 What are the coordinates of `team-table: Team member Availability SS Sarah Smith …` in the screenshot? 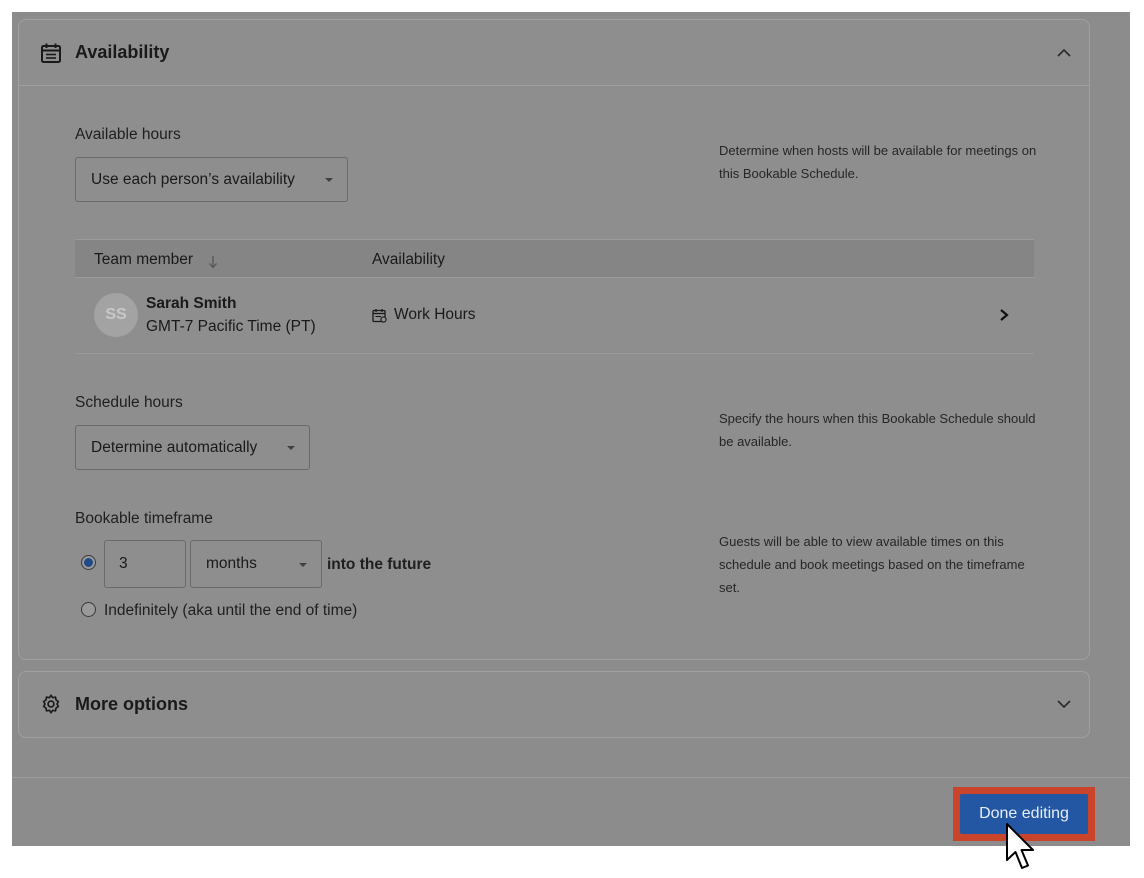 It's located at (554, 296).